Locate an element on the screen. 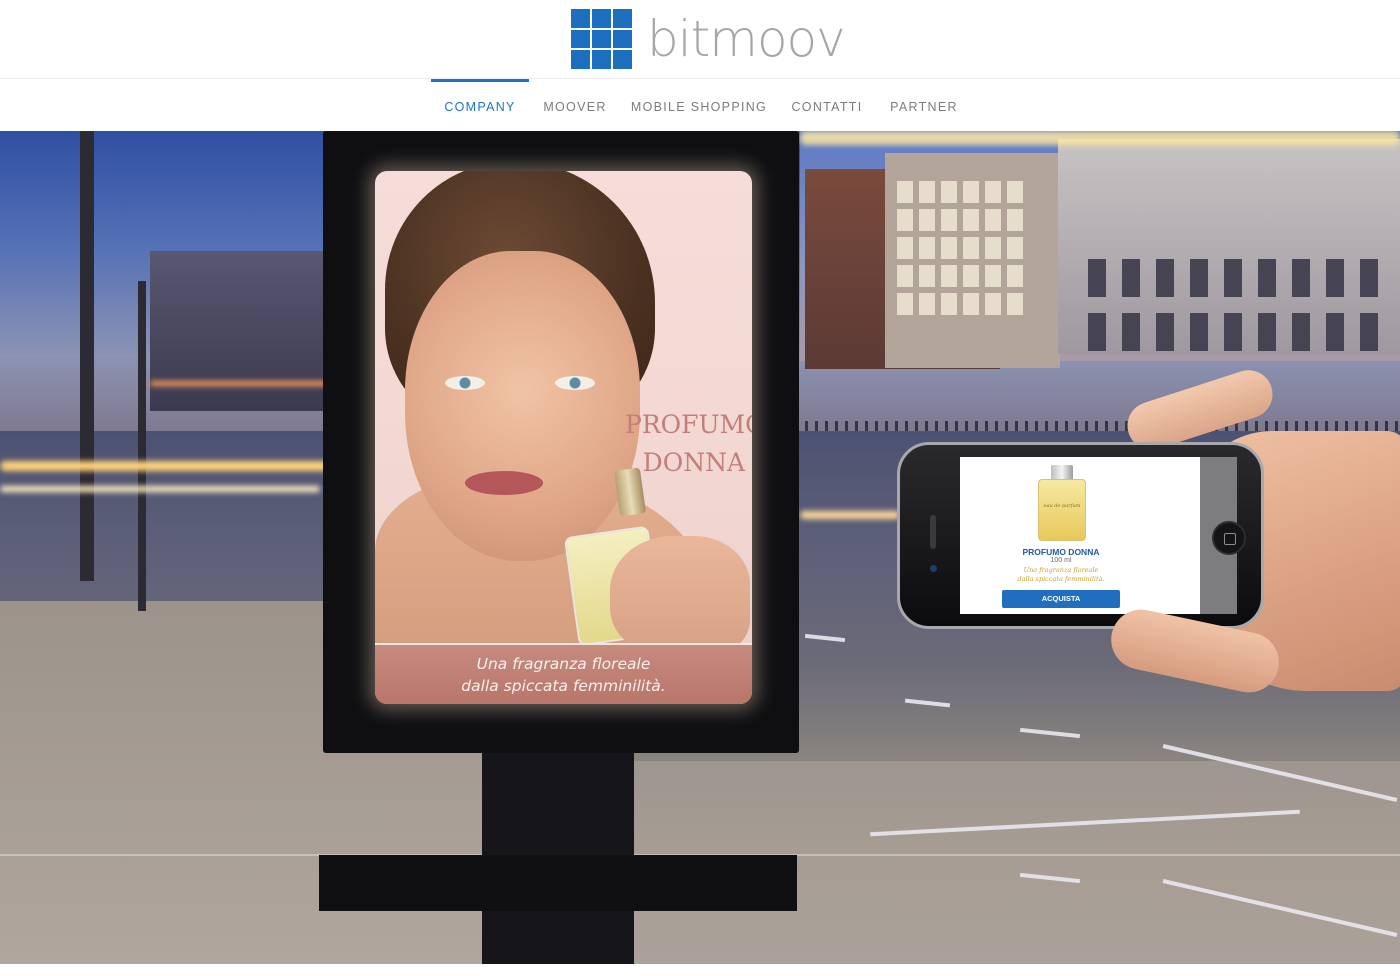 This screenshot has width=1400, height=976. model-face is located at coordinates (522, 406).